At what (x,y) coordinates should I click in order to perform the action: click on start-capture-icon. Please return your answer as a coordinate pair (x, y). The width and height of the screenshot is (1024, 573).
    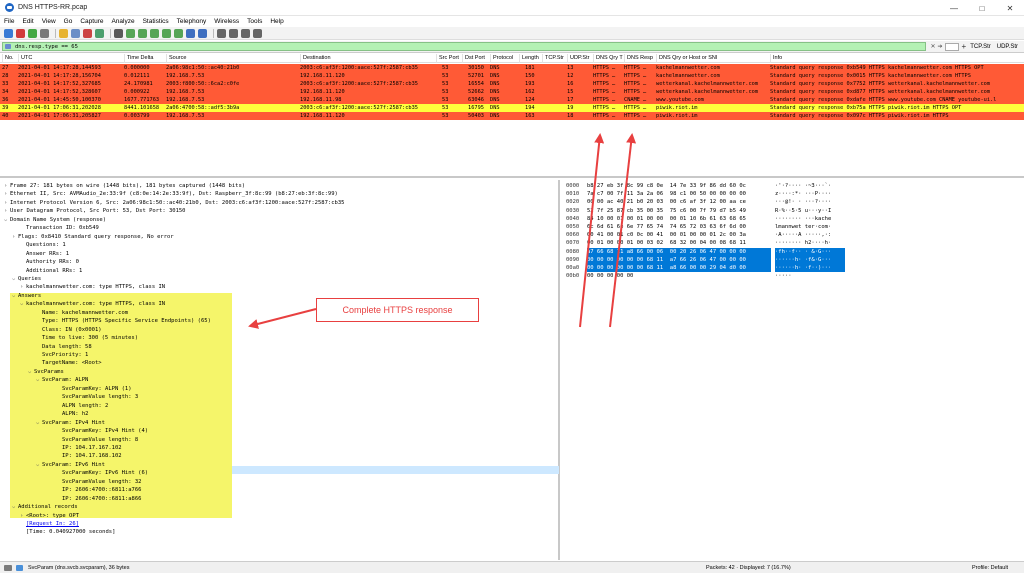
    Looking at the image, I should click on (8, 33).